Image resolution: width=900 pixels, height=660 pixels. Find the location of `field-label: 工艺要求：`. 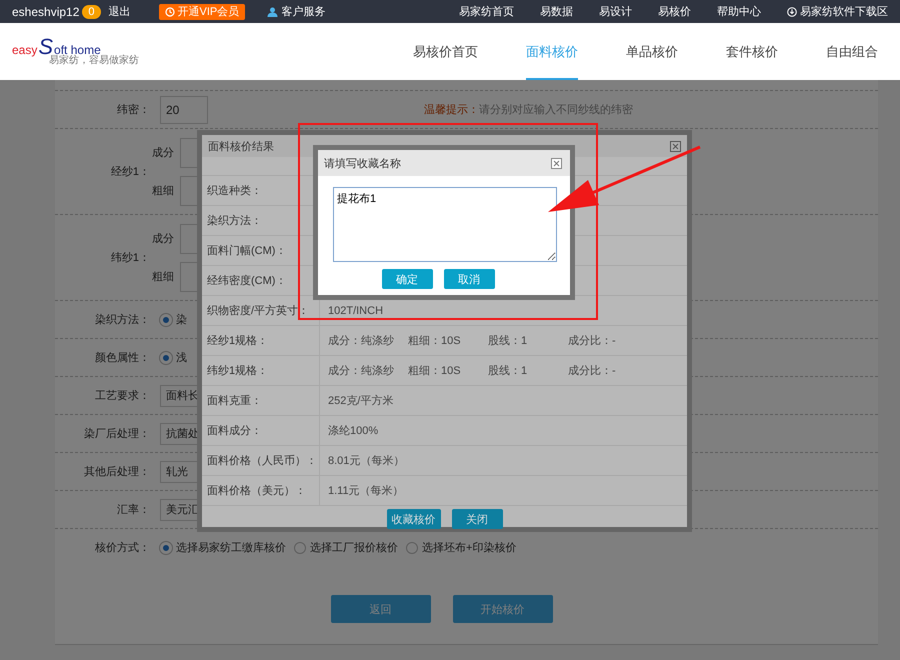

field-label: 工艺要求： is located at coordinates (122, 396).